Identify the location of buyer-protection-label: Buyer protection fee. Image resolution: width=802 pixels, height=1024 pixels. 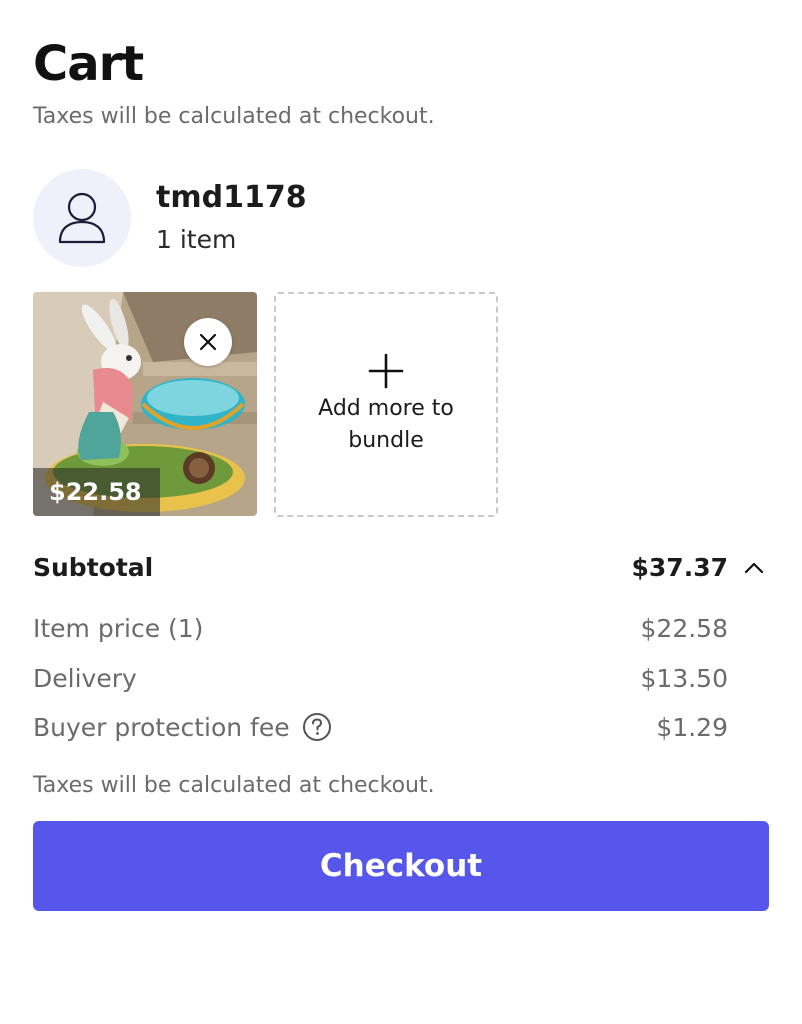
(182, 727).